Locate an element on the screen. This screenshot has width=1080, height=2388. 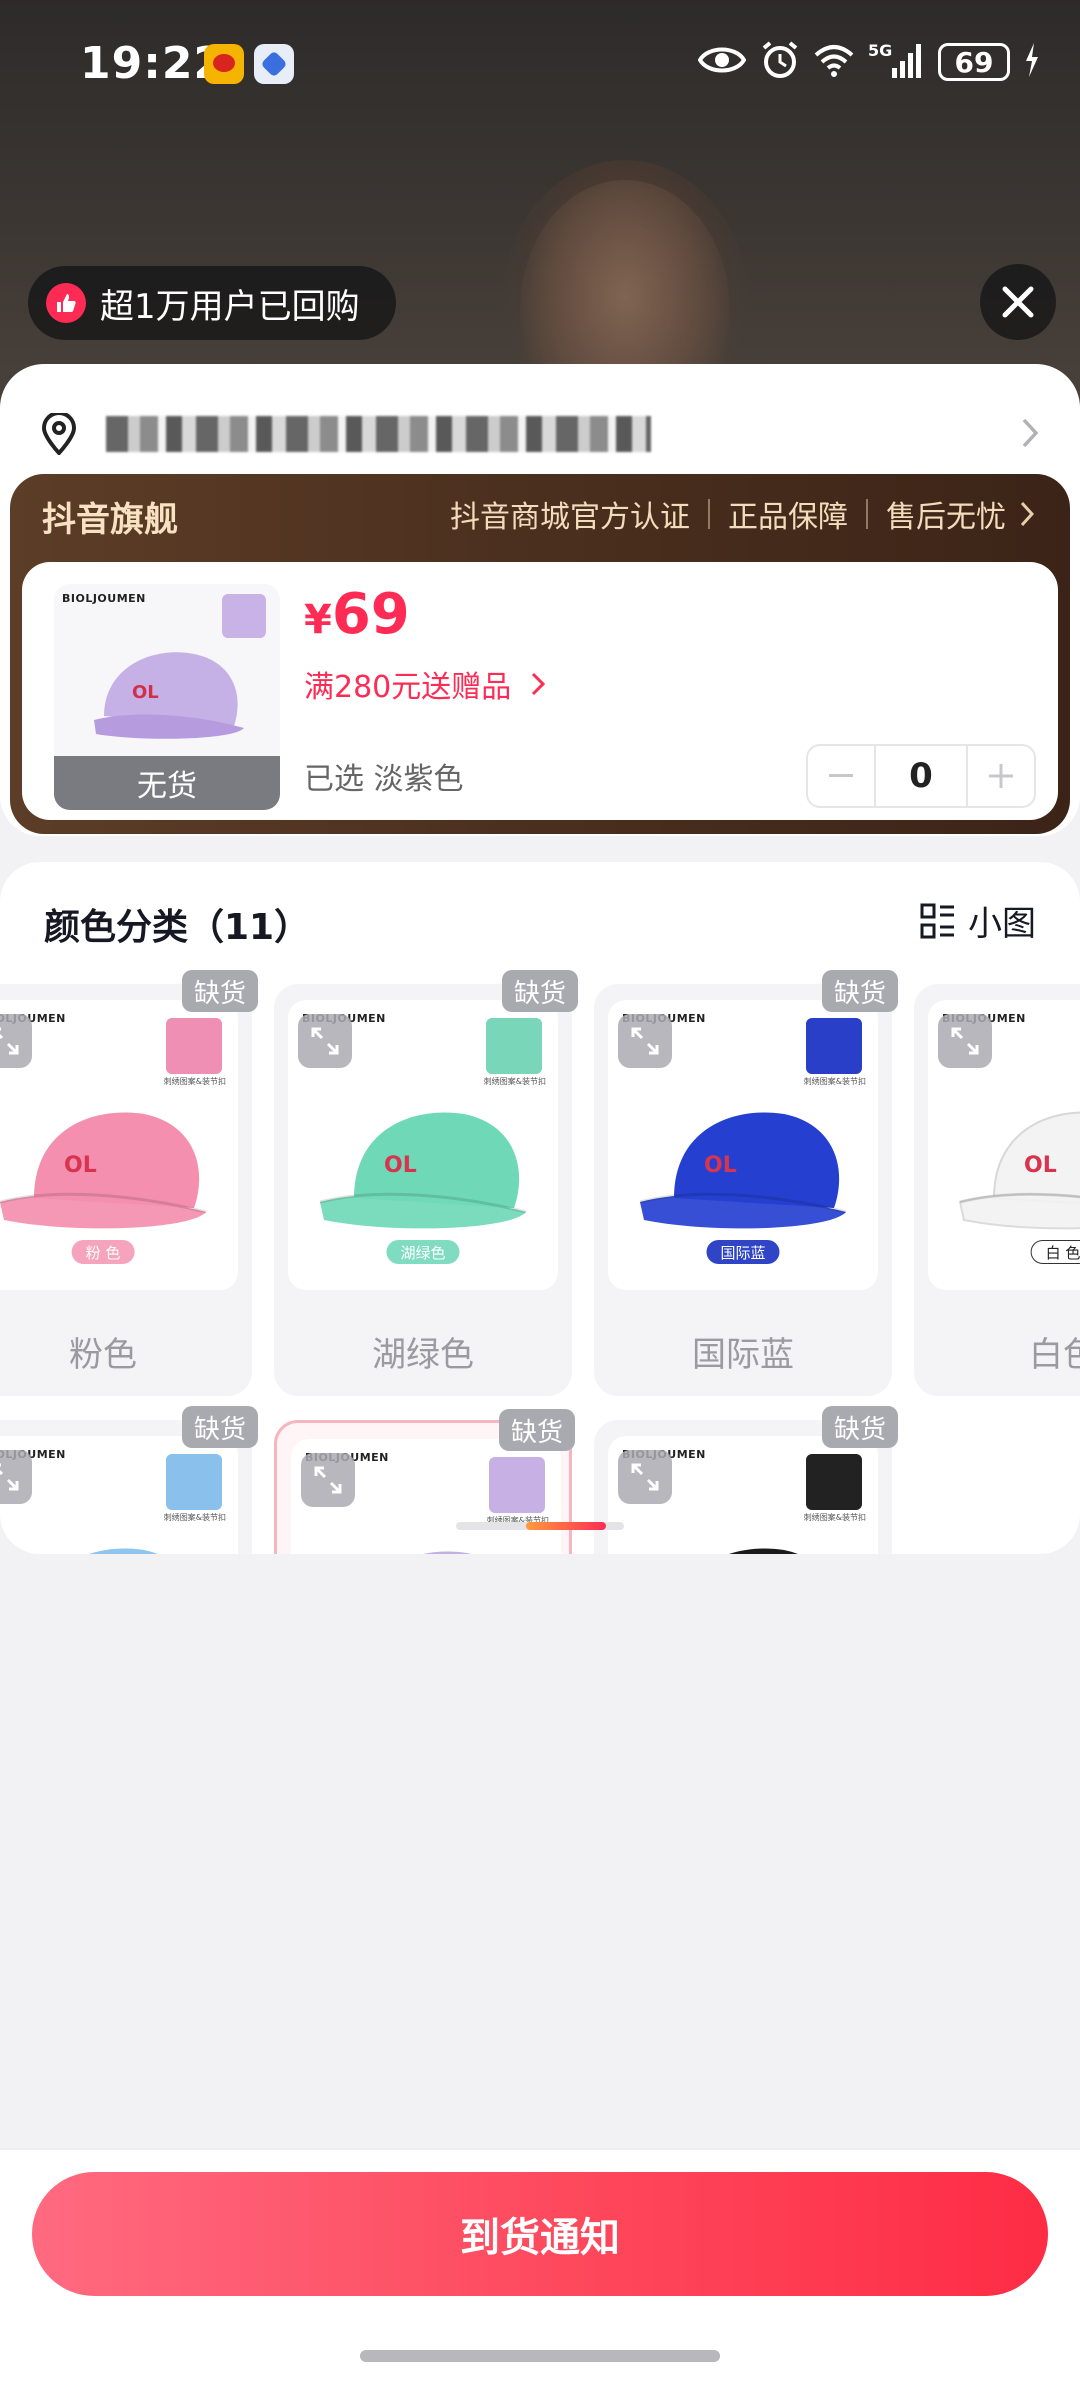
repurchase-text: 超1万用户已回购 is located at coordinates (230, 306).